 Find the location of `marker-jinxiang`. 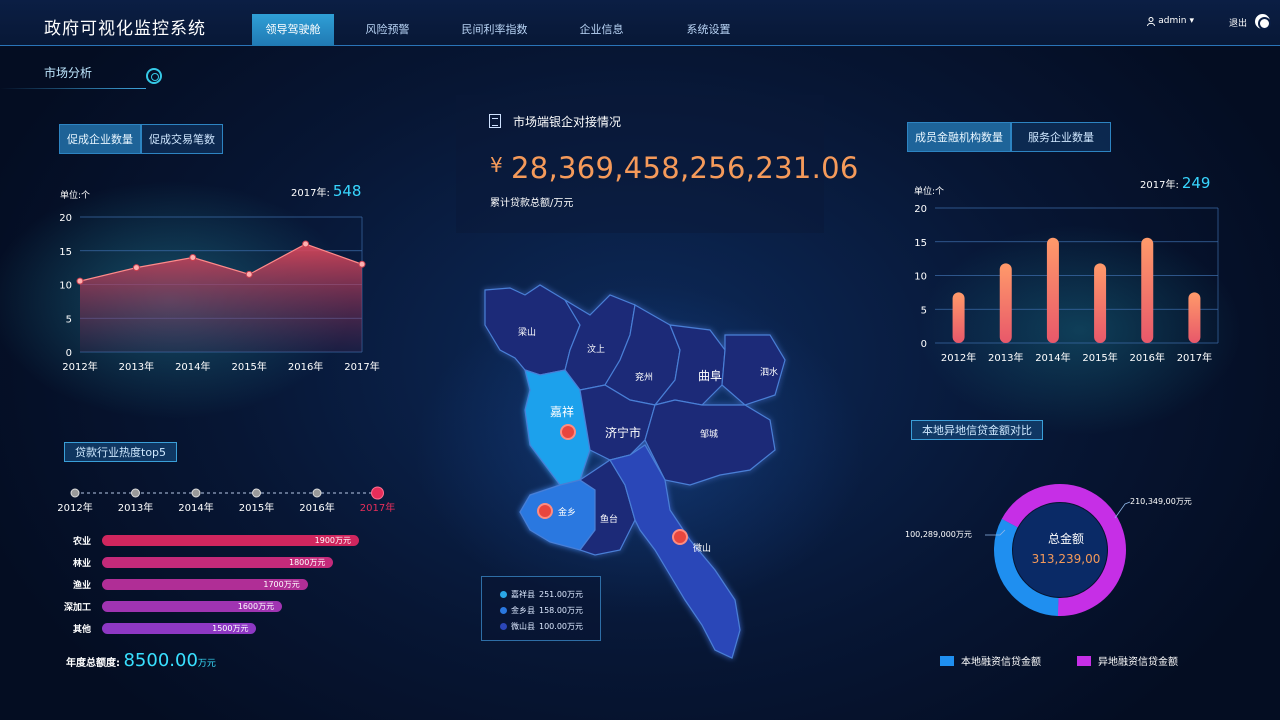

marker-jinxiang is located at coordinates (545, 511).